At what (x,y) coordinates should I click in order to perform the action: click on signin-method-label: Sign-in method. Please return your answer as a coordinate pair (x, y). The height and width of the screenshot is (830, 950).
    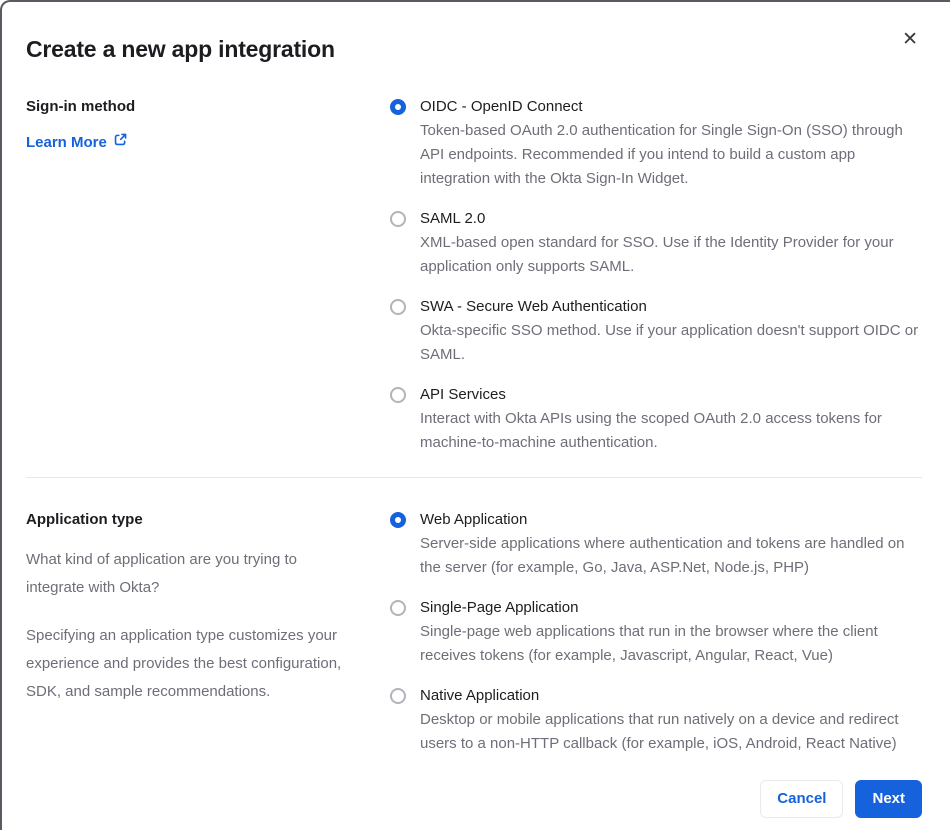
    Looking at the image, I should click on (81, 106).